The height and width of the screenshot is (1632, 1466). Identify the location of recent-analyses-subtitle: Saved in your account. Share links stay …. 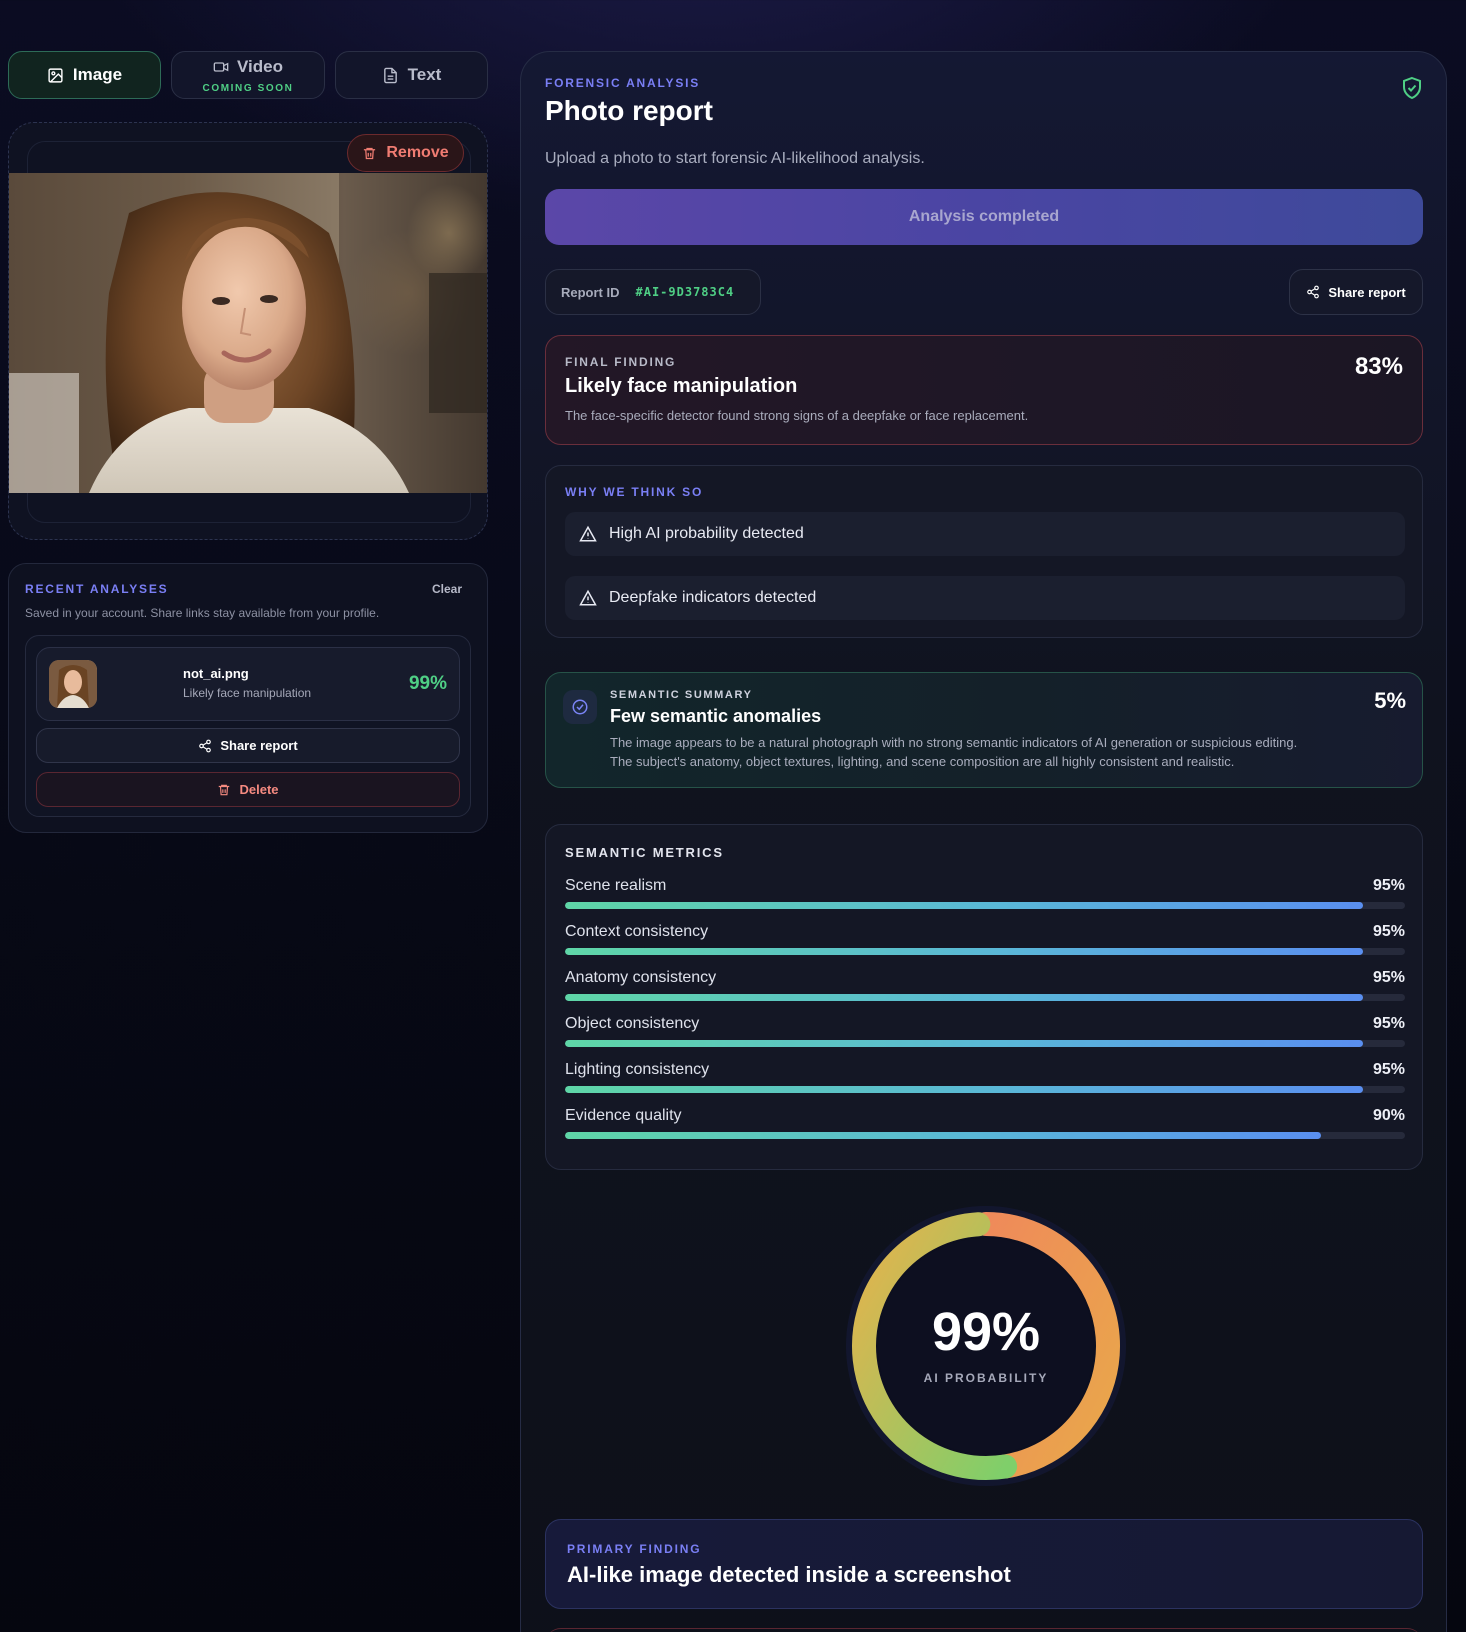
(202, 613).